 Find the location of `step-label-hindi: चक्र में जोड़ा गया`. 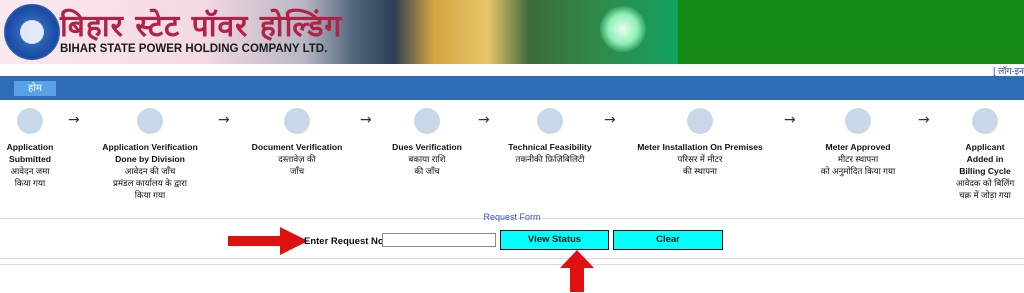

step-label-hindi: चक्र में जोड़ा गया is located at coordinates (985, 195).